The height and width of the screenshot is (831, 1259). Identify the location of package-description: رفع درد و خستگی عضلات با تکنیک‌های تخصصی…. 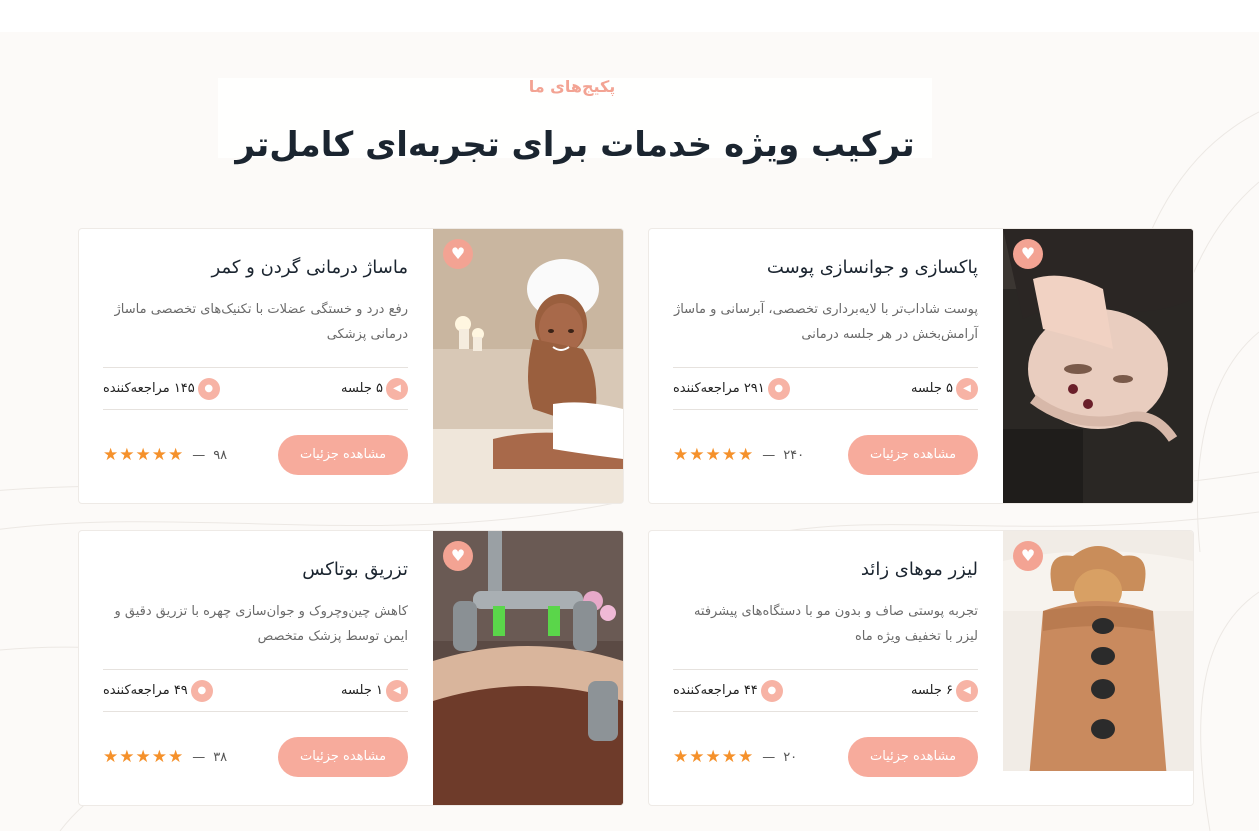
(261, 322).